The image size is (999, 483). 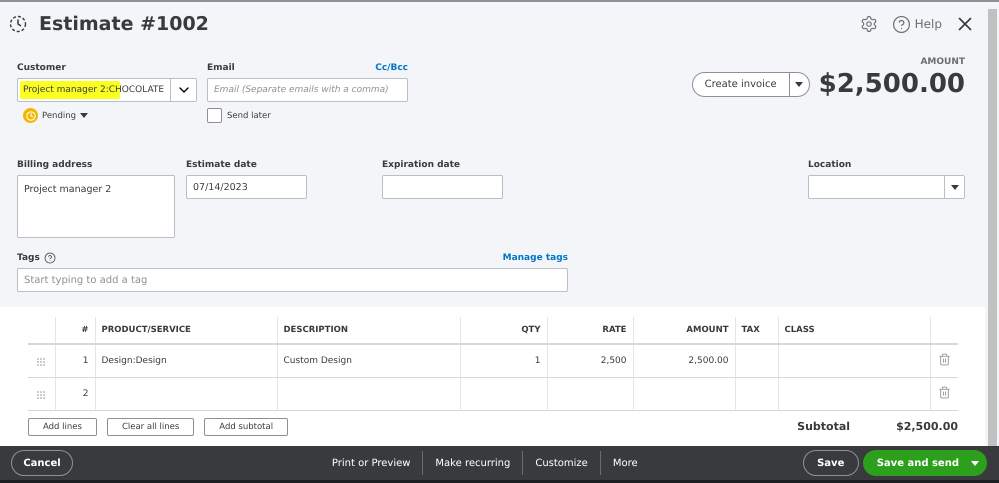 What do you see at coordinates (30, 115) in the screenshot?
I see `clock-icon` at bounding box center [30, 115].